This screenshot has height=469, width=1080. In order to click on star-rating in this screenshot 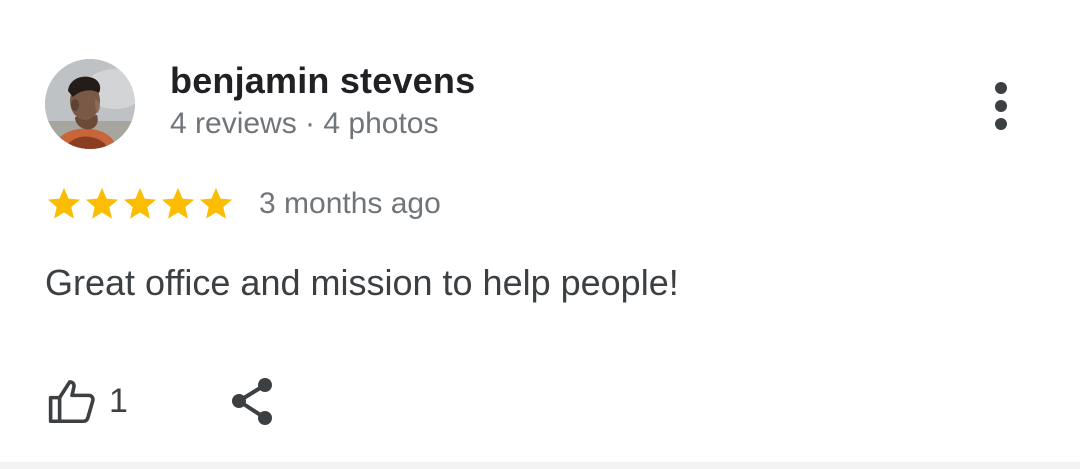, I will do `click(140, 204)`.